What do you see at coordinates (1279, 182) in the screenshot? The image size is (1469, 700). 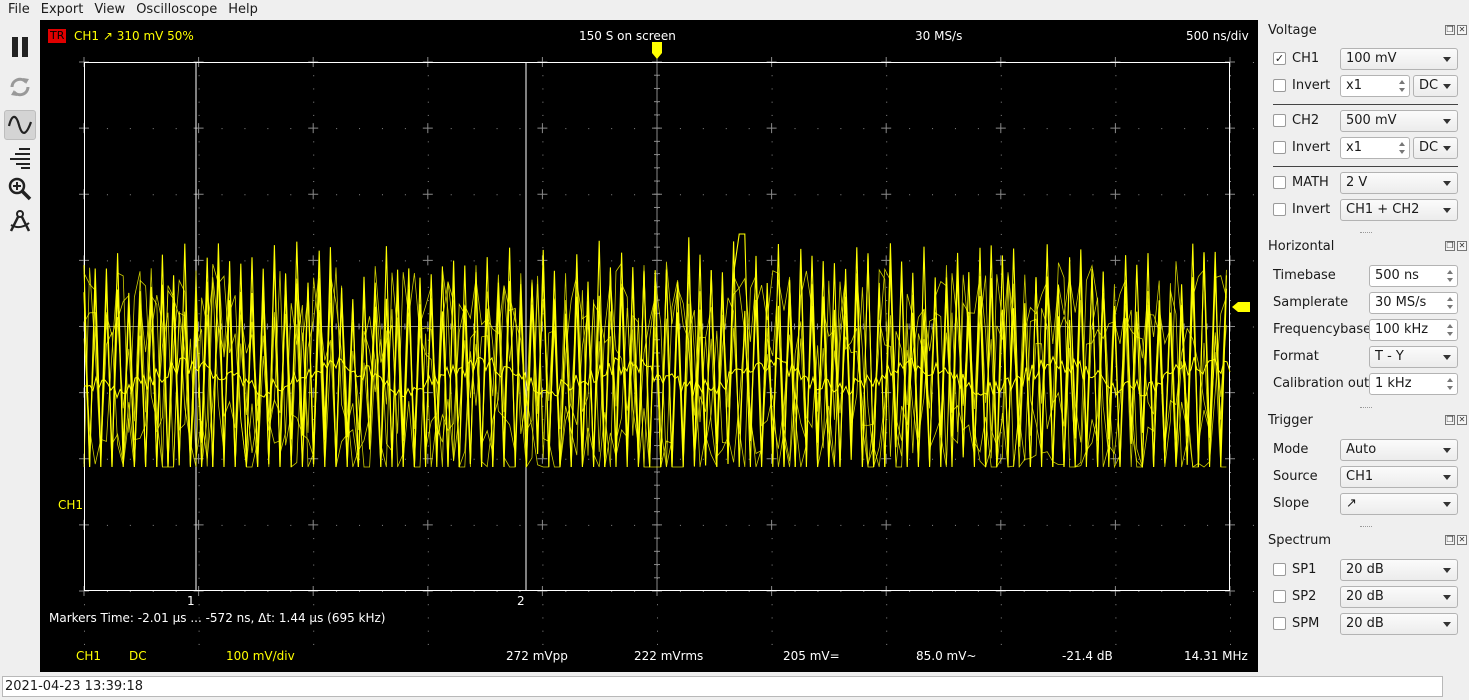 I see `math-checkbox` at bounding box center [1279, 182].